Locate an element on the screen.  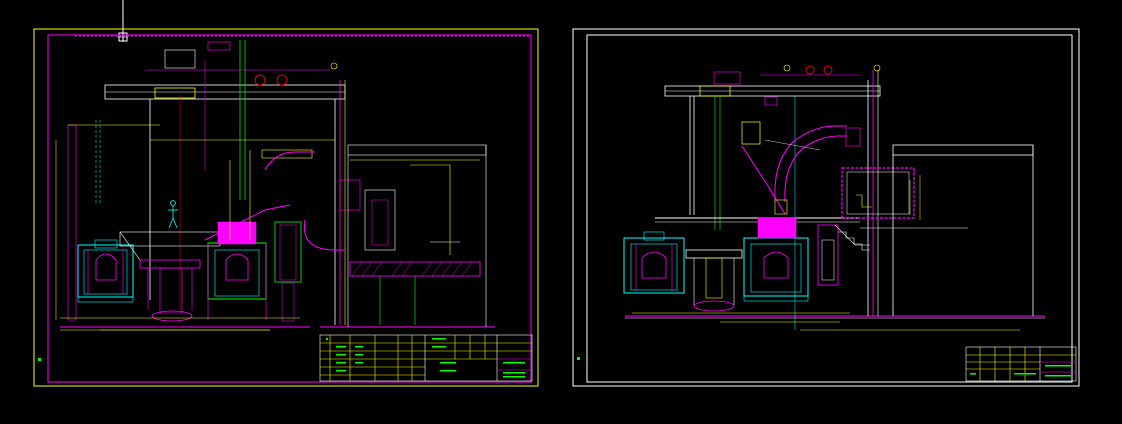
left-platform is located at coordinates (170, 276).